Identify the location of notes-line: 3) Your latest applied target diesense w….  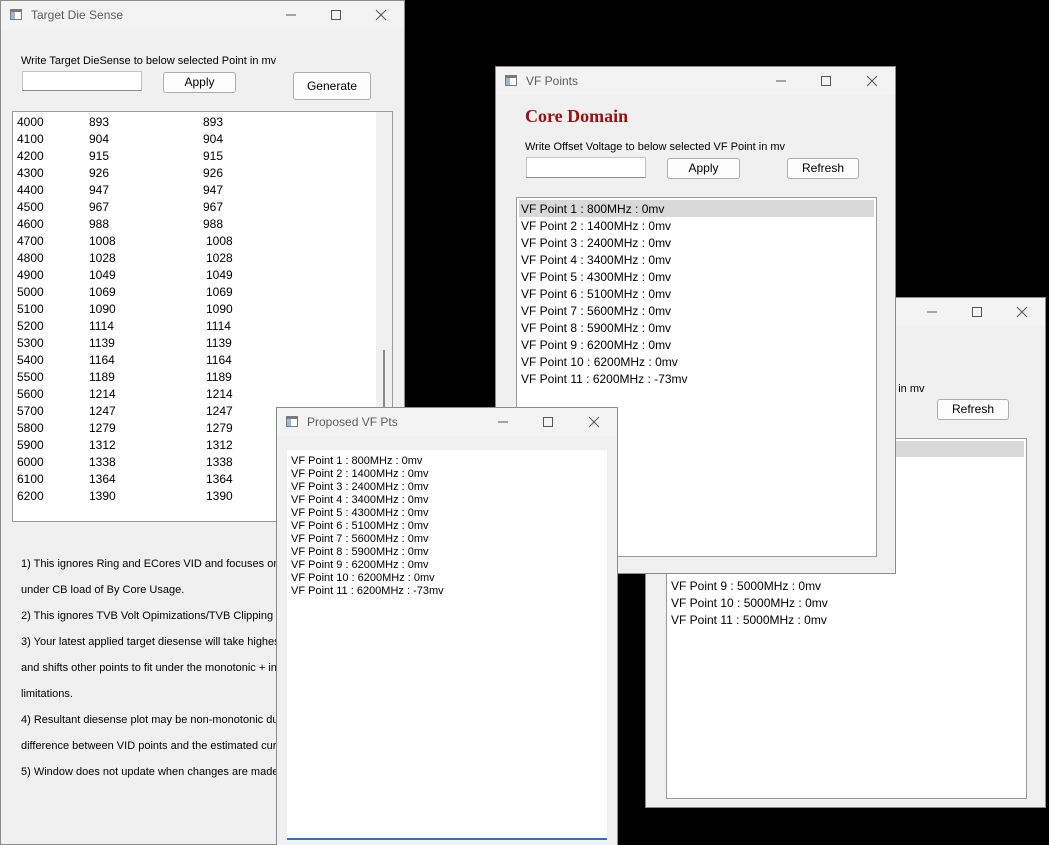
(150, 642).